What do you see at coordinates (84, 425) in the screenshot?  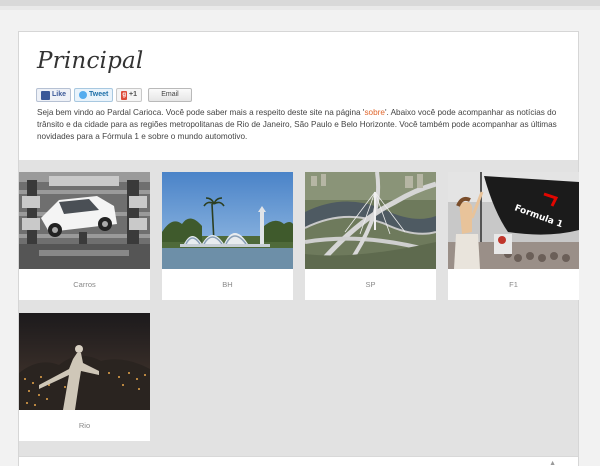 I see `tile-caption: Rio` at bounding box center [84, 425].